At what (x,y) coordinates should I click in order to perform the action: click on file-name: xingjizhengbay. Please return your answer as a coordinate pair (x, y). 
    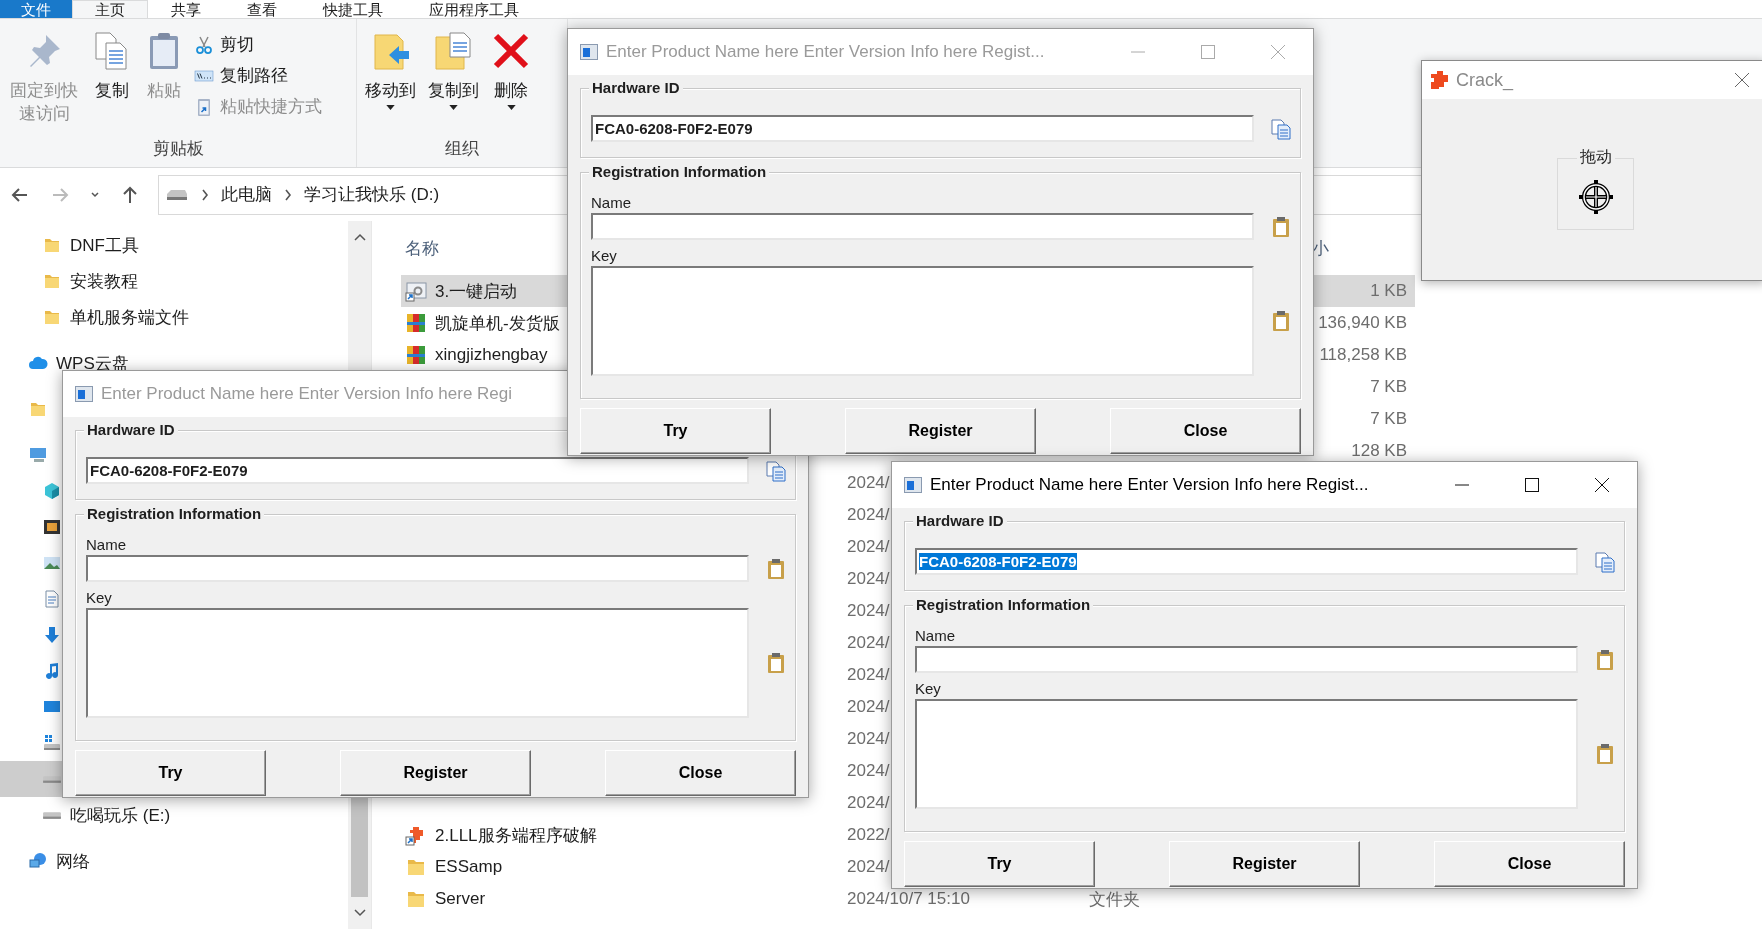
    Looking at the image, I should click on (491, 355).